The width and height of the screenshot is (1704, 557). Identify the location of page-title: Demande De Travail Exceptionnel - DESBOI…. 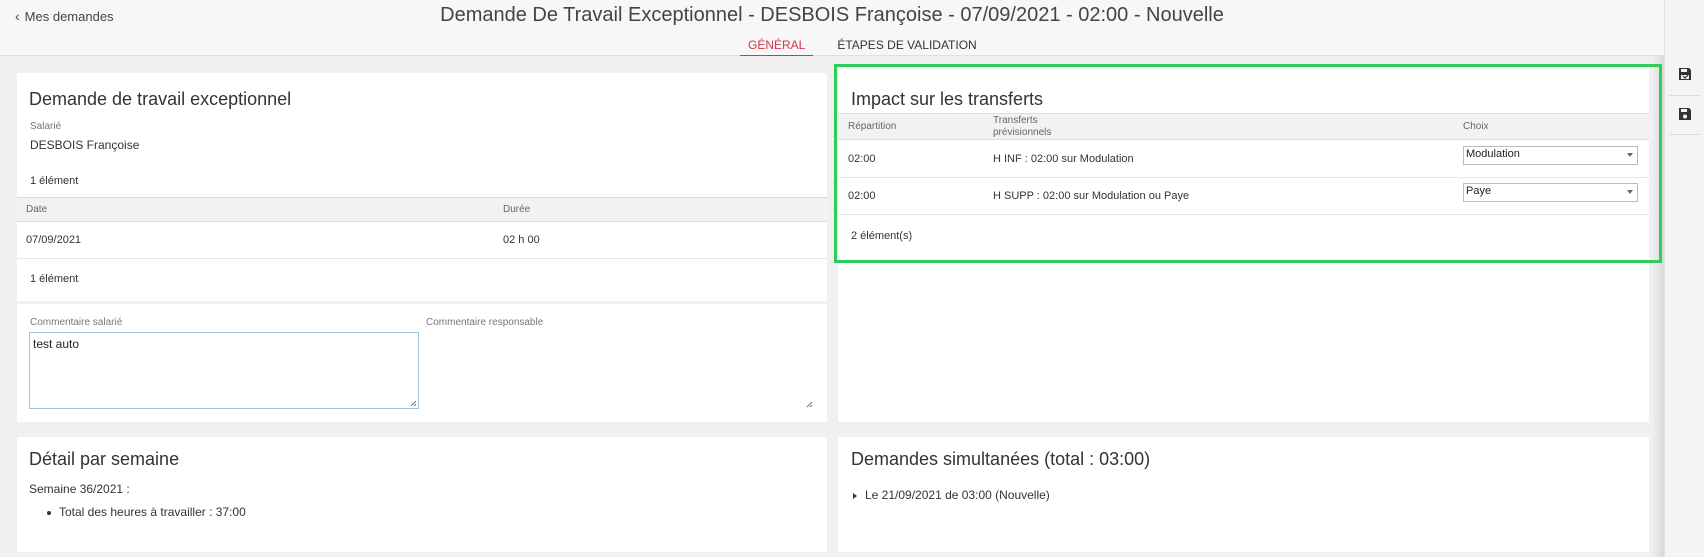
(832, 15).